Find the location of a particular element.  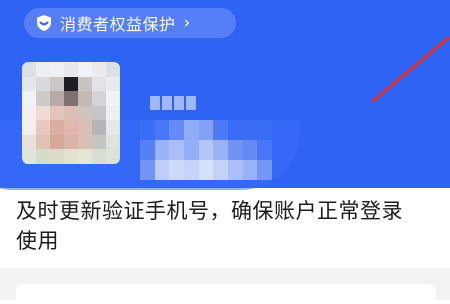

consumer-protection-label: 消费者权益保护 is located at coordinates (118, 24).